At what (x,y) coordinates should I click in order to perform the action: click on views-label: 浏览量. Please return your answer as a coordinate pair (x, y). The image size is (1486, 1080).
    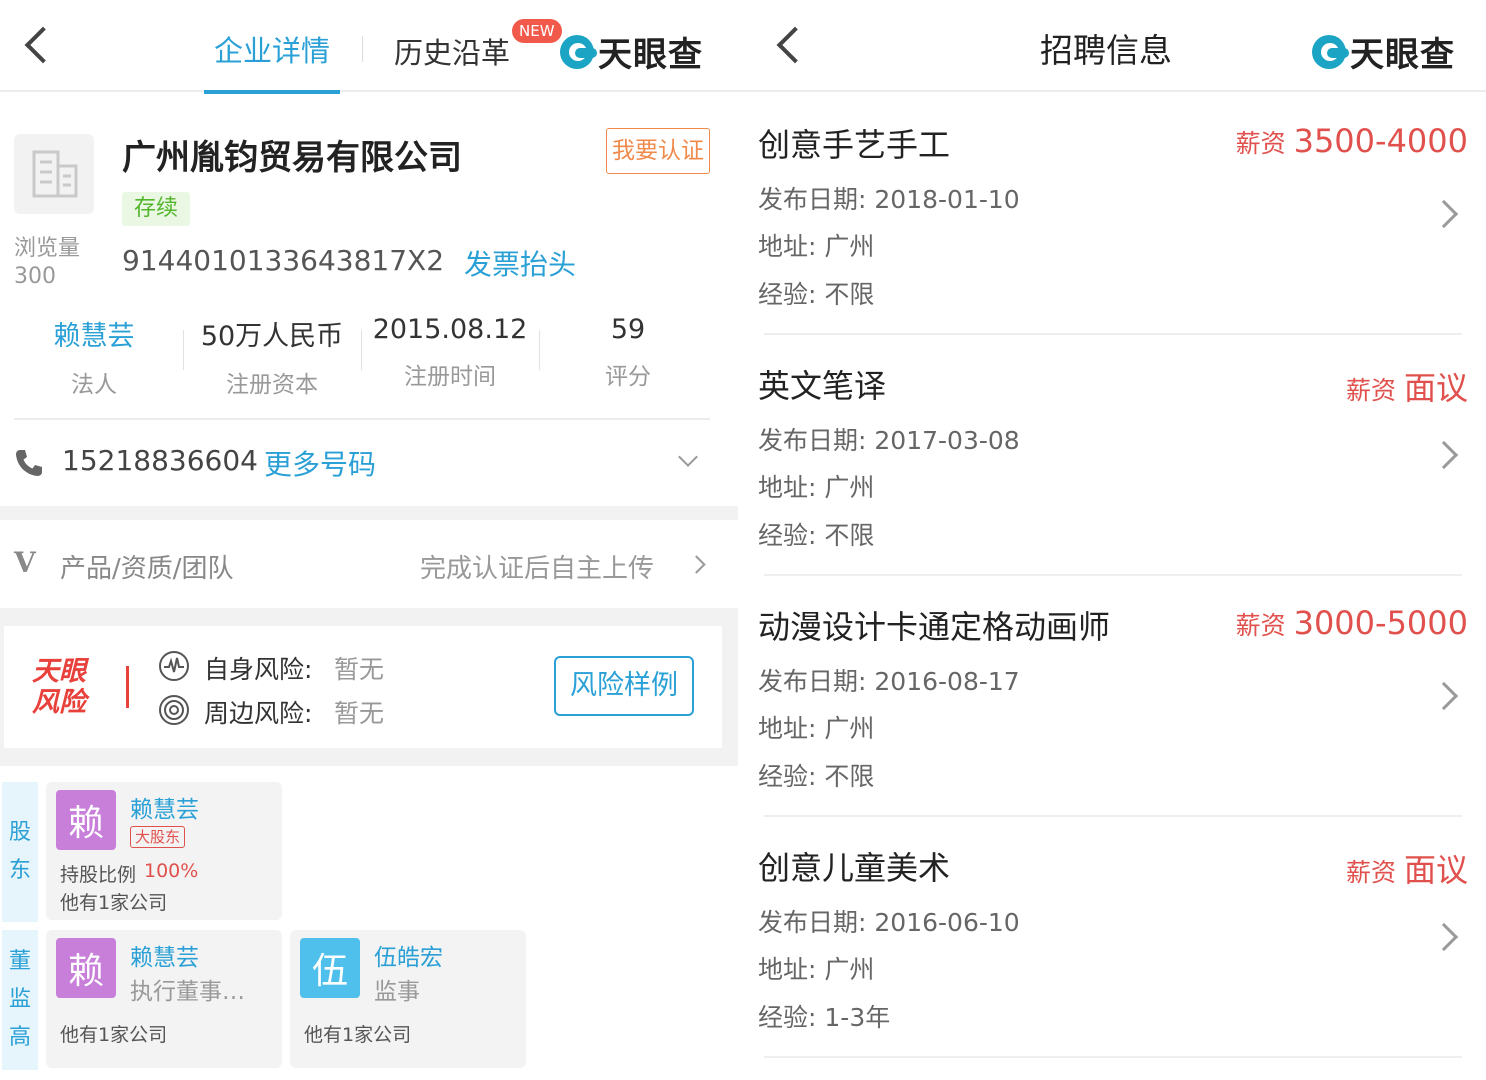
    Looking at the image, I should click on (47, 248).